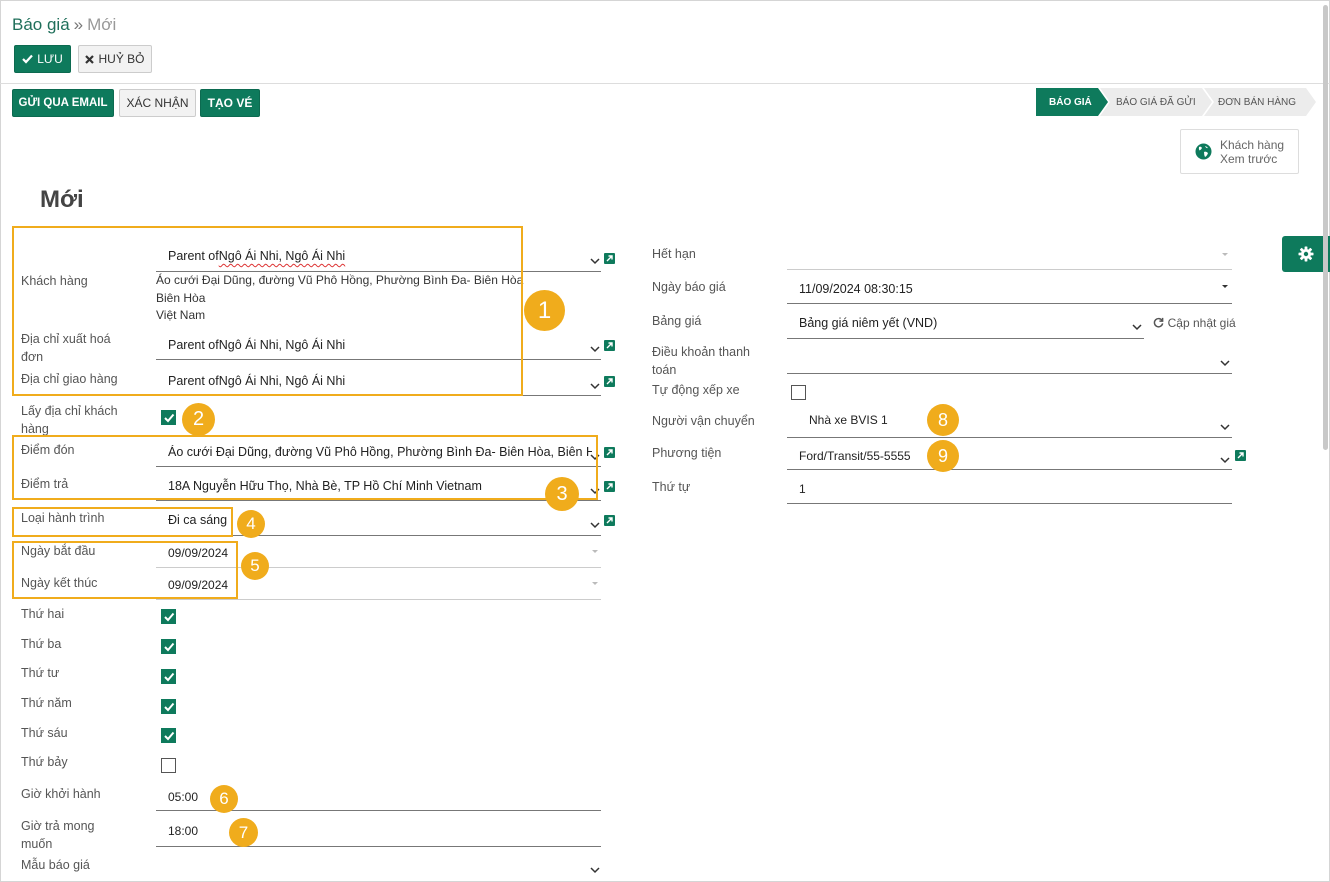 The image size is (1330, 882). Describe the element at coordinates (37, 844) in the screenshot. I see `return-time-label-line2: muốn` at that location.